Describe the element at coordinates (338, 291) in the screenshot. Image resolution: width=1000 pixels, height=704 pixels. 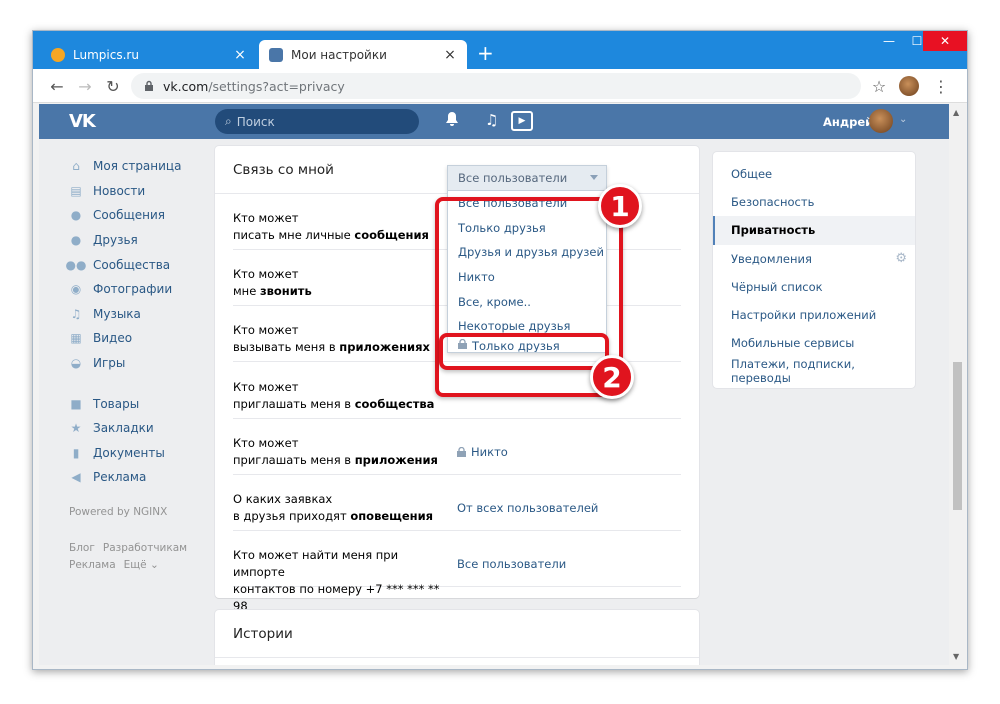
I see `label-line: мне звонить` at that location.